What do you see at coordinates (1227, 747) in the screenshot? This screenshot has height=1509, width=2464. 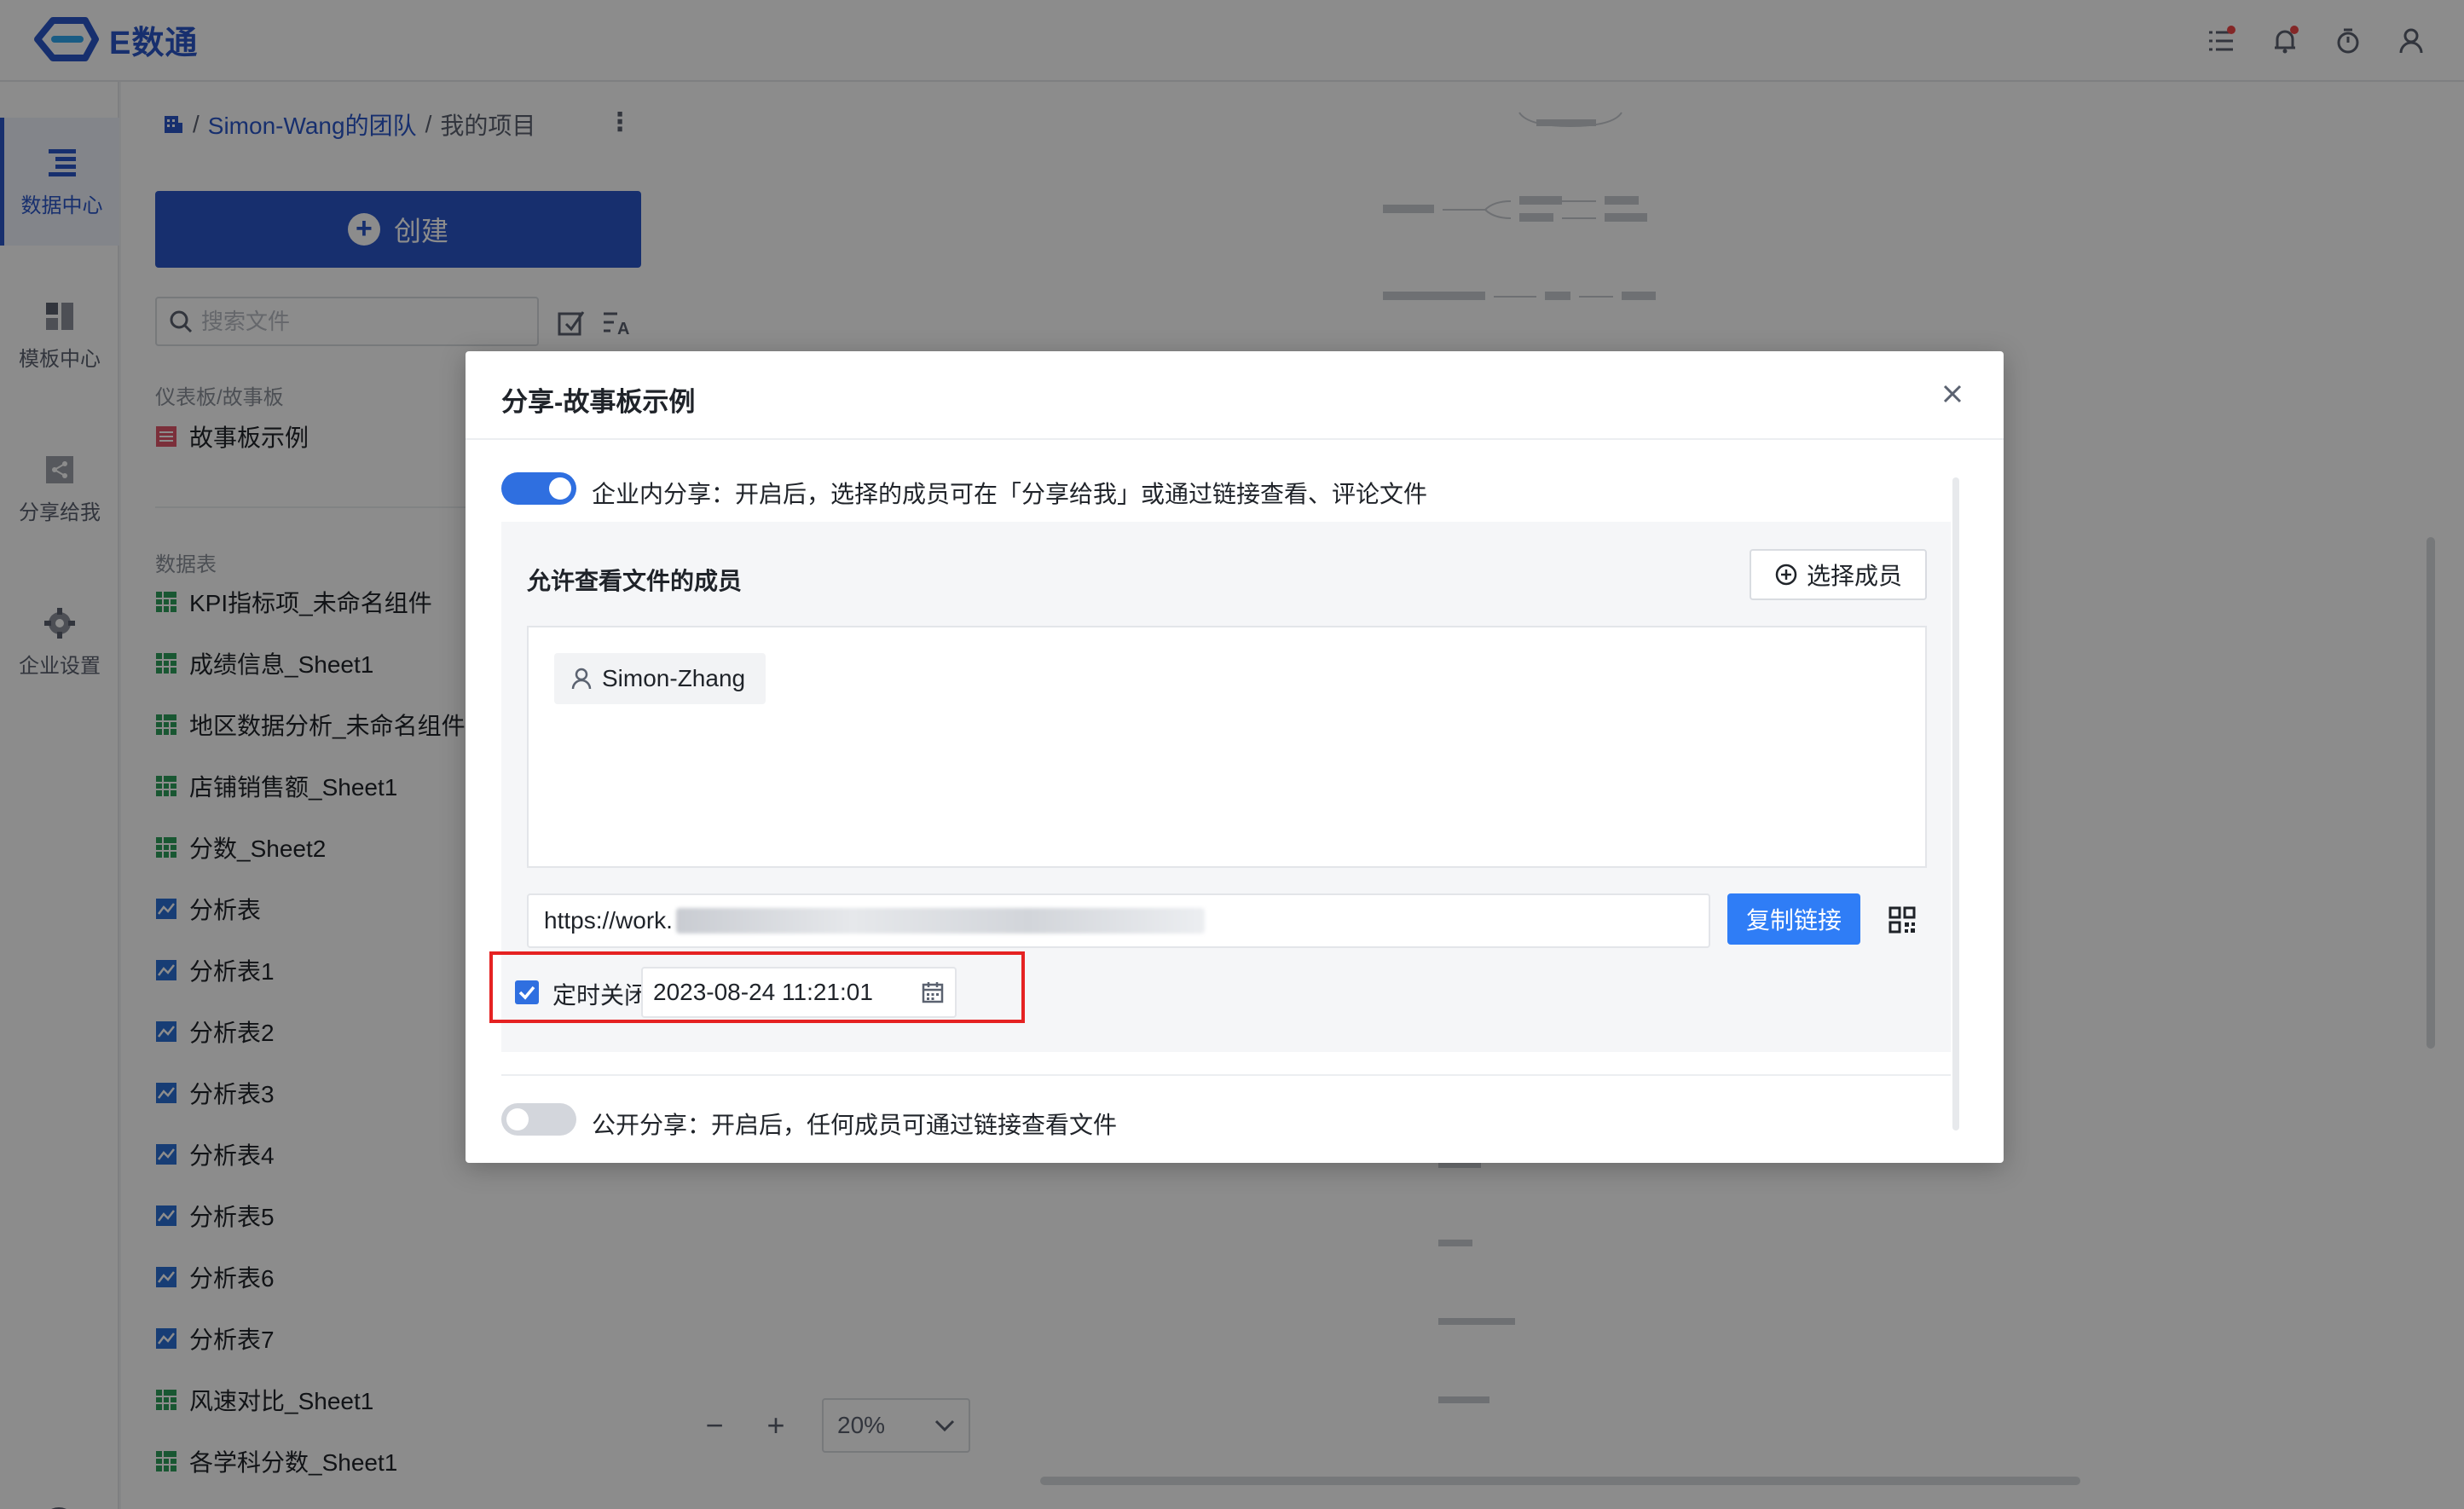 I see `members-list: Simon-Zhang` at bounding box center [1227, 747].